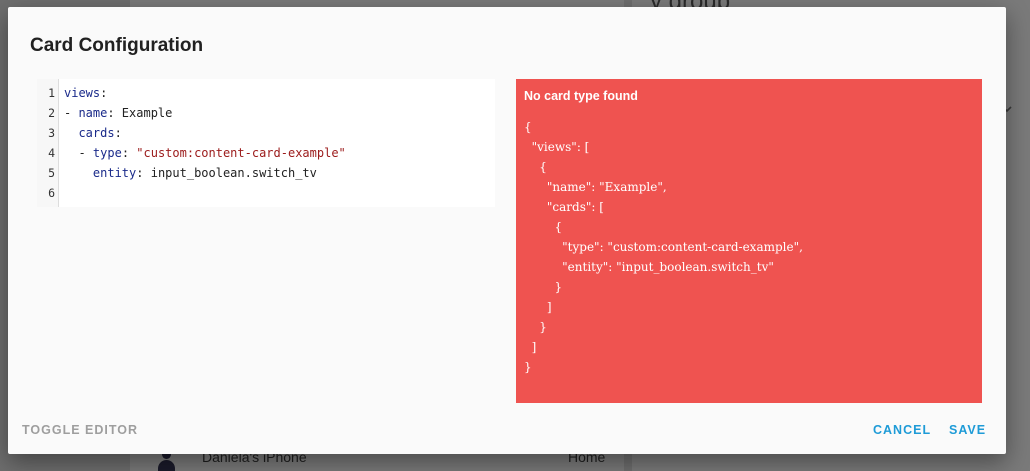  I want to click on line-number: 2, so click(51, 113).